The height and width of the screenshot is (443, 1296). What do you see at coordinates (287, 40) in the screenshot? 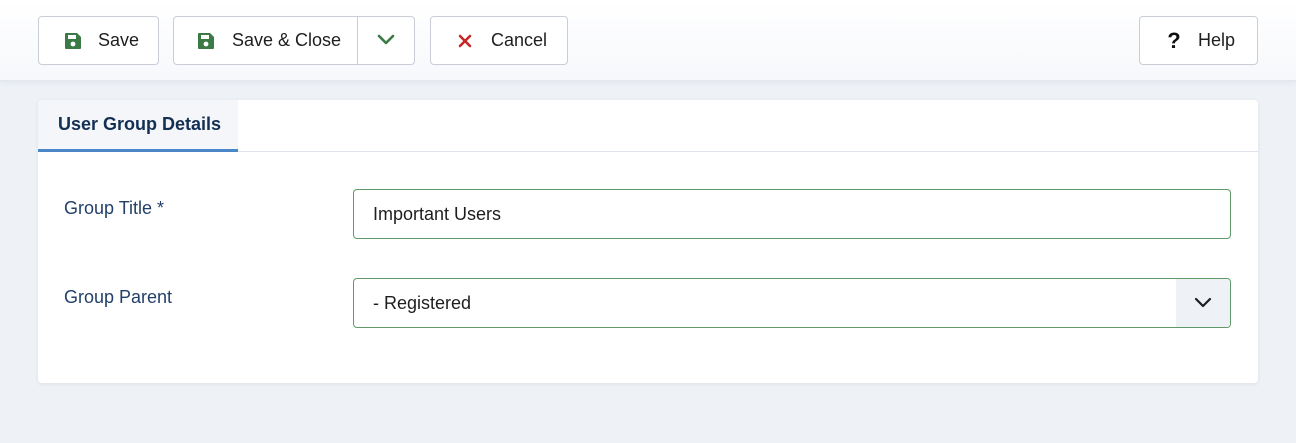
I see `save-close-label: Save & Close` at bounding box center [287, 40].